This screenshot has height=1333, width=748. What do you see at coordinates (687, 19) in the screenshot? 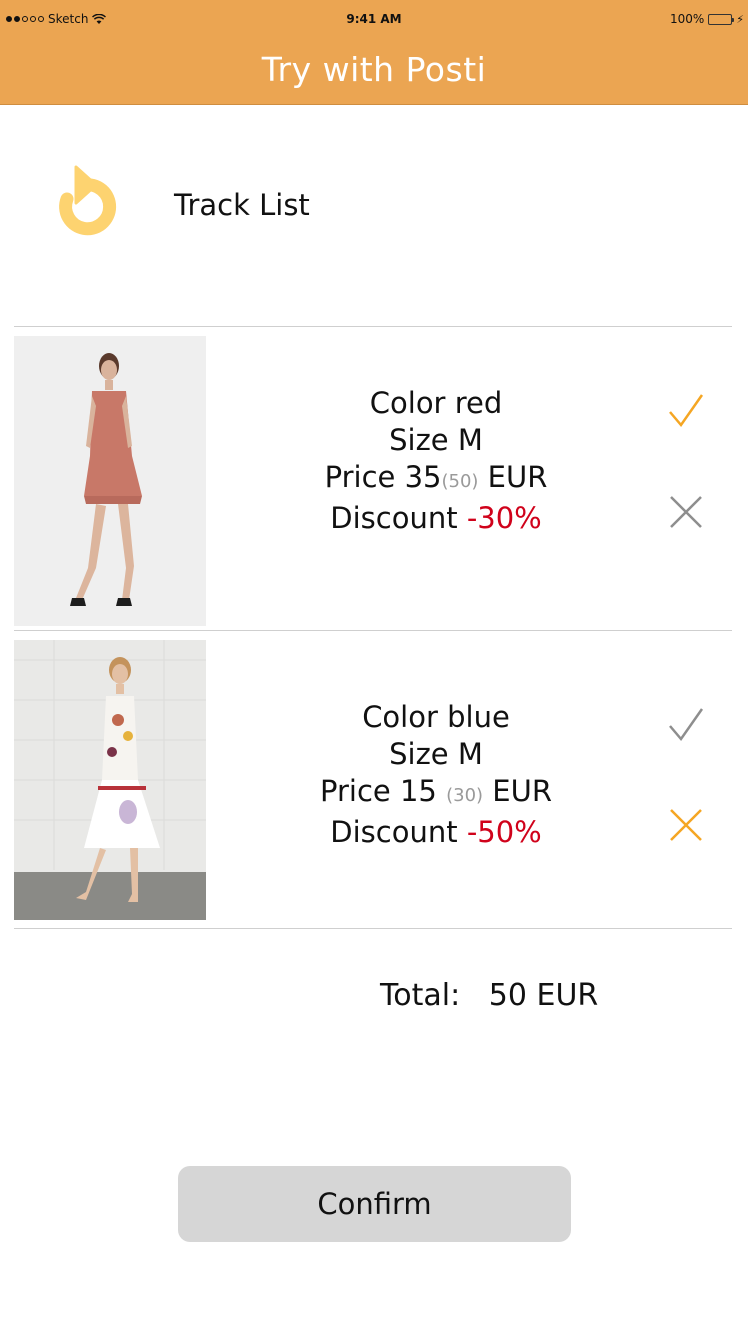
I see `battery-percent: 100%` at bounding box center [687, 19].